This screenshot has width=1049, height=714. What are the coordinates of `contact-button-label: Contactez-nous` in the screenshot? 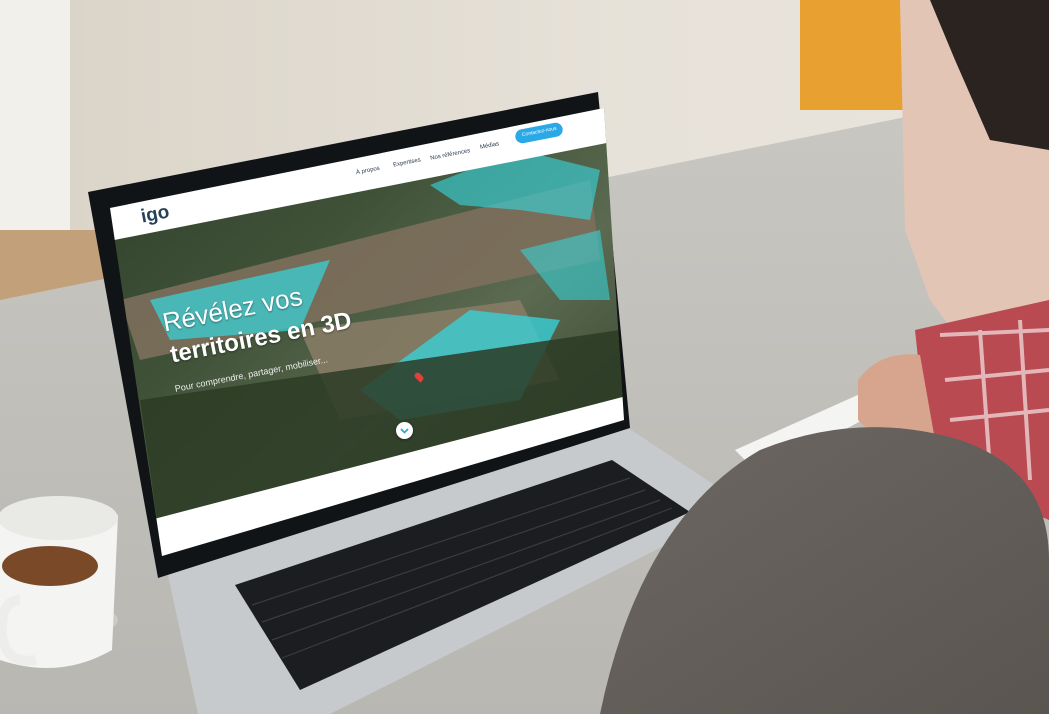 It's located at (539, 132).